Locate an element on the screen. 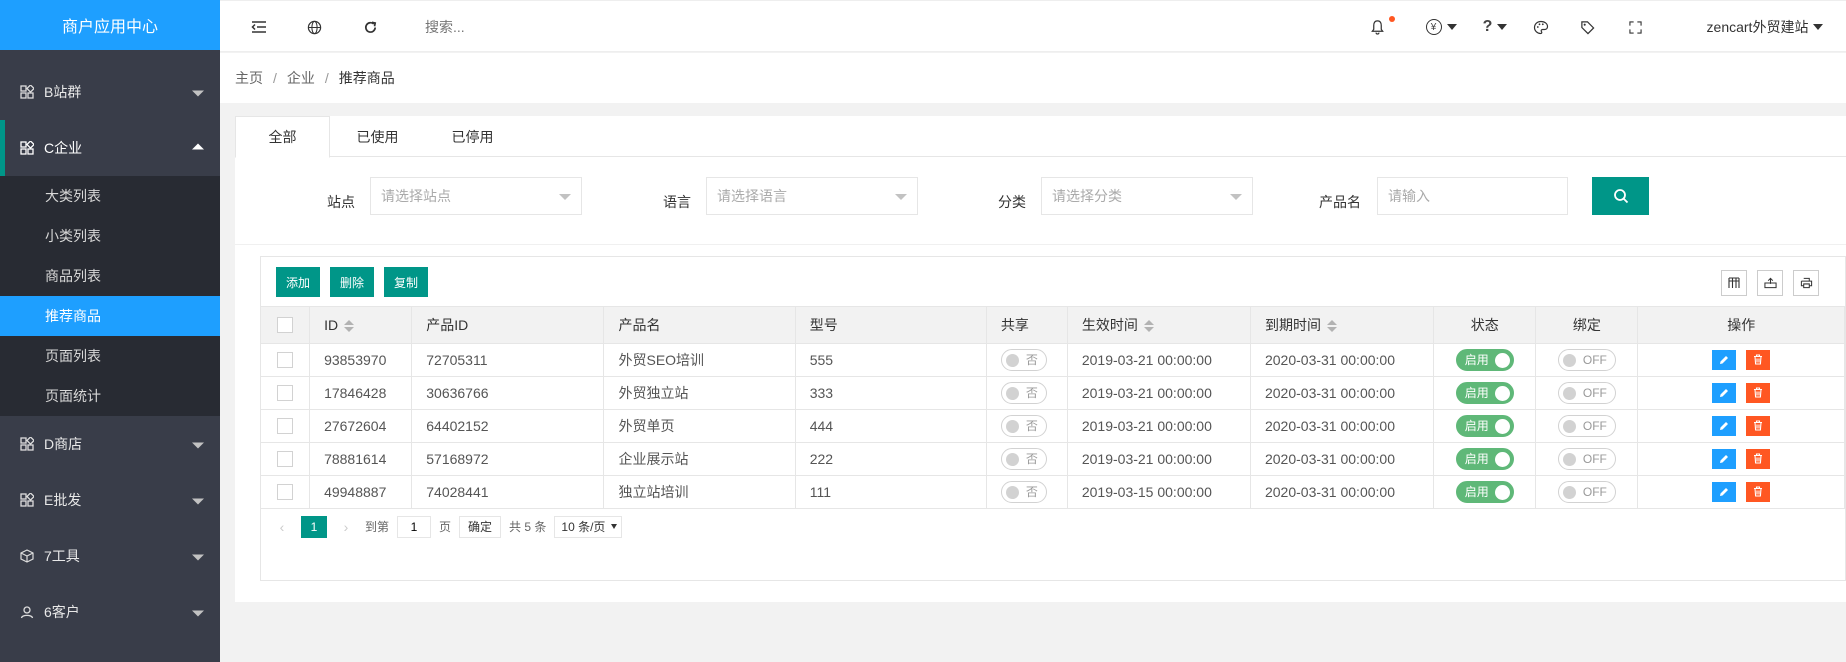 The image size is (1846, 662). col-header-id: ID is located at coordinates (361, 325).